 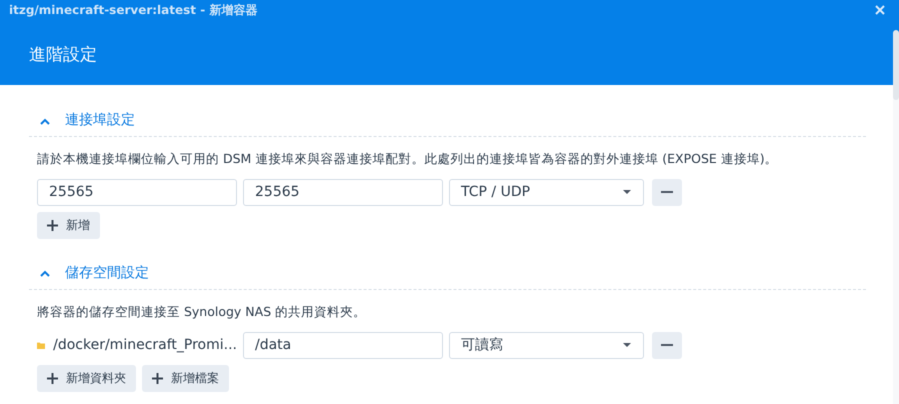 I want to click on scrollbar-thumb, so click(x=896, y=65).